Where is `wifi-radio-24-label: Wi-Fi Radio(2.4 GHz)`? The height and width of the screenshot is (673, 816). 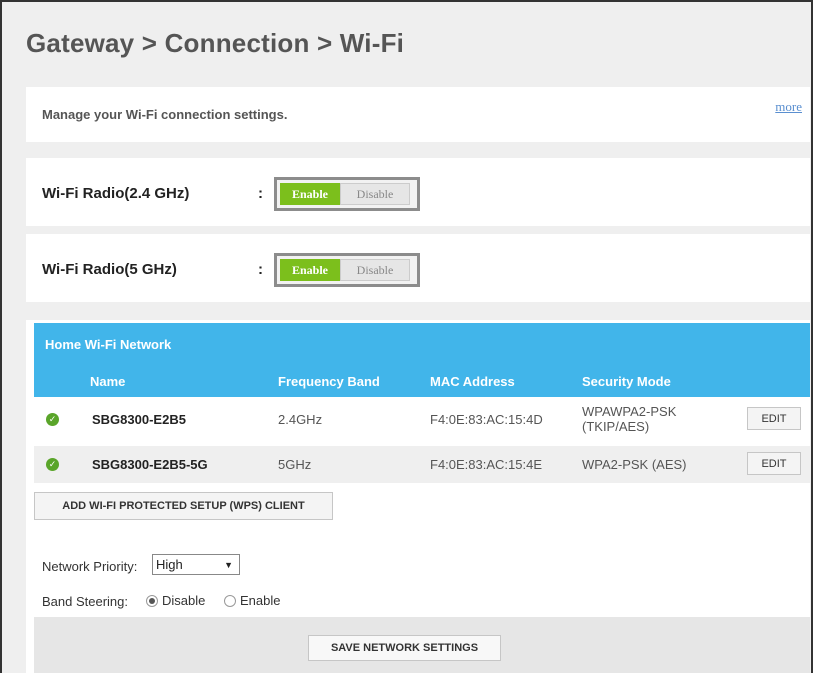
wifi-radio-24-label: Wi-Fi Radio(2.4 GHz) is located at coordinates (116, 193).